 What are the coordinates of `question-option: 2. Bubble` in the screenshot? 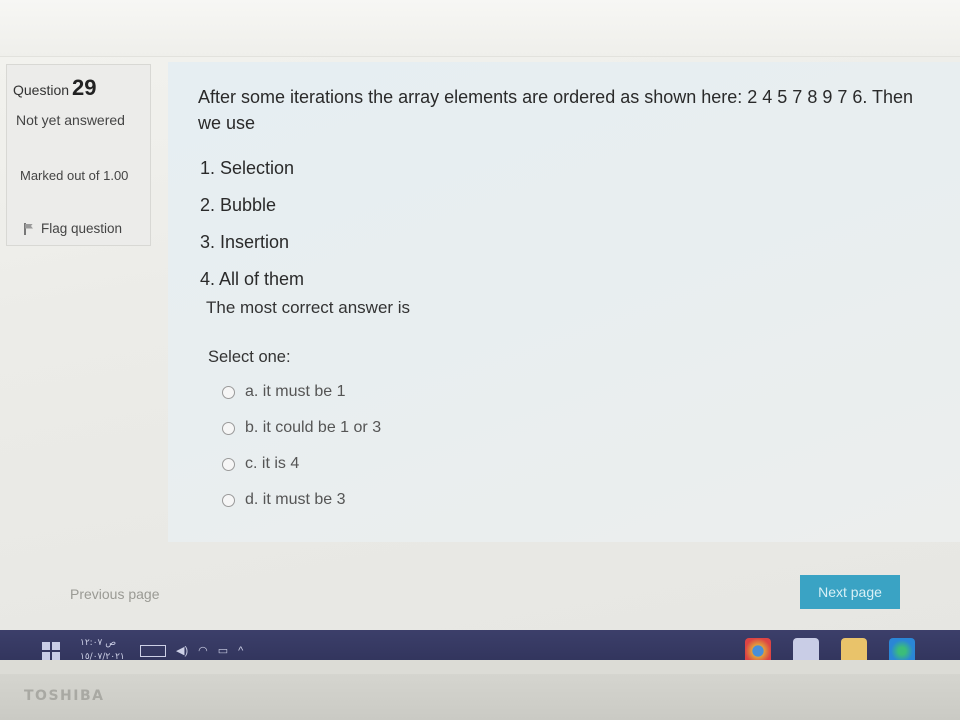 It's located at (238, 205).